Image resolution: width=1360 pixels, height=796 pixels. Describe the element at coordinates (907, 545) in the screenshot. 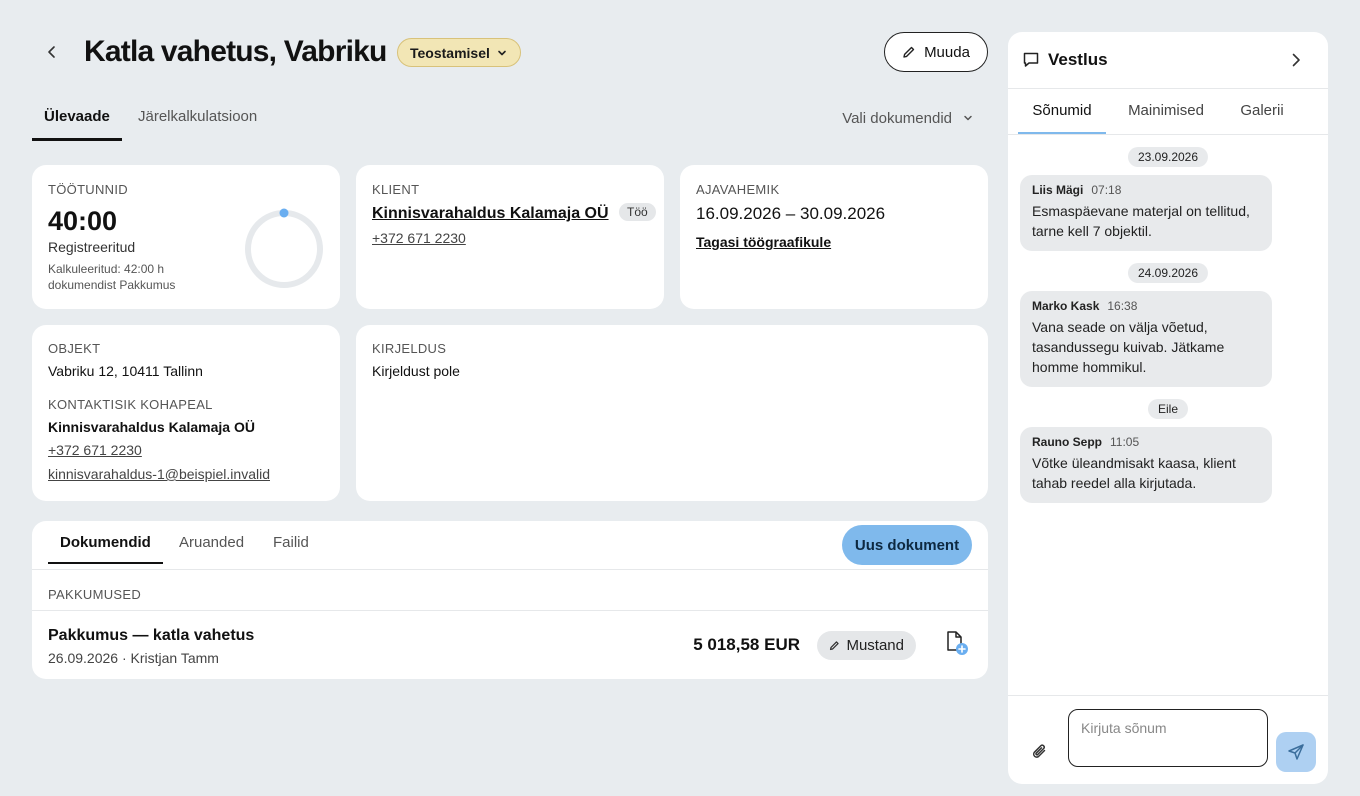

I see `new-document-button: Uus dokument` at that location.